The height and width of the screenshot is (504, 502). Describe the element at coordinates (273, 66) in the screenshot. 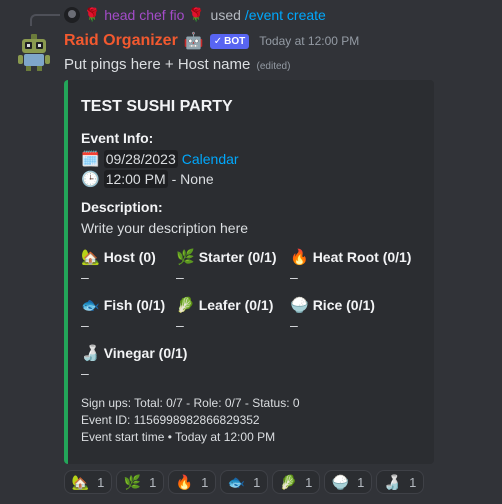

I see `edited-label: (edited)` at that location.